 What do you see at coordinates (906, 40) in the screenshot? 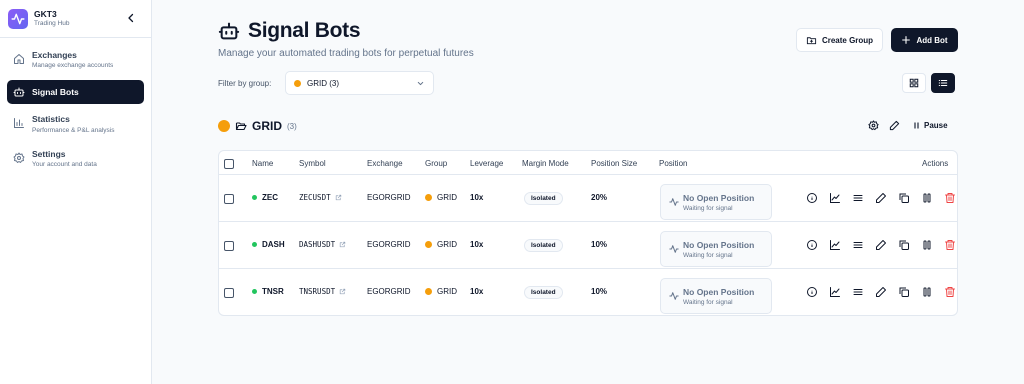
I see `plus-icon` at bounding box center [906, 40].